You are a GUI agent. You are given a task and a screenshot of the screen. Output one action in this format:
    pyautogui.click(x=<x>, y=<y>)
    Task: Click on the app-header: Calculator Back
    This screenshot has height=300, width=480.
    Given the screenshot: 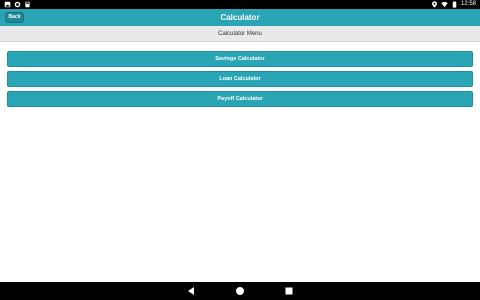 What is the action you would take?
    pyautogui.click(x=240, y=17)
    